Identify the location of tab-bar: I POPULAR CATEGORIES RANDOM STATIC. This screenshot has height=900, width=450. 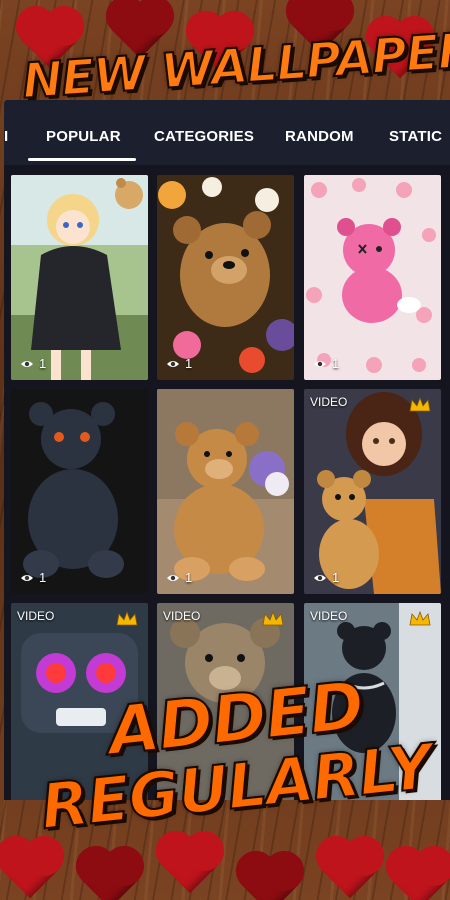
(227, 132).